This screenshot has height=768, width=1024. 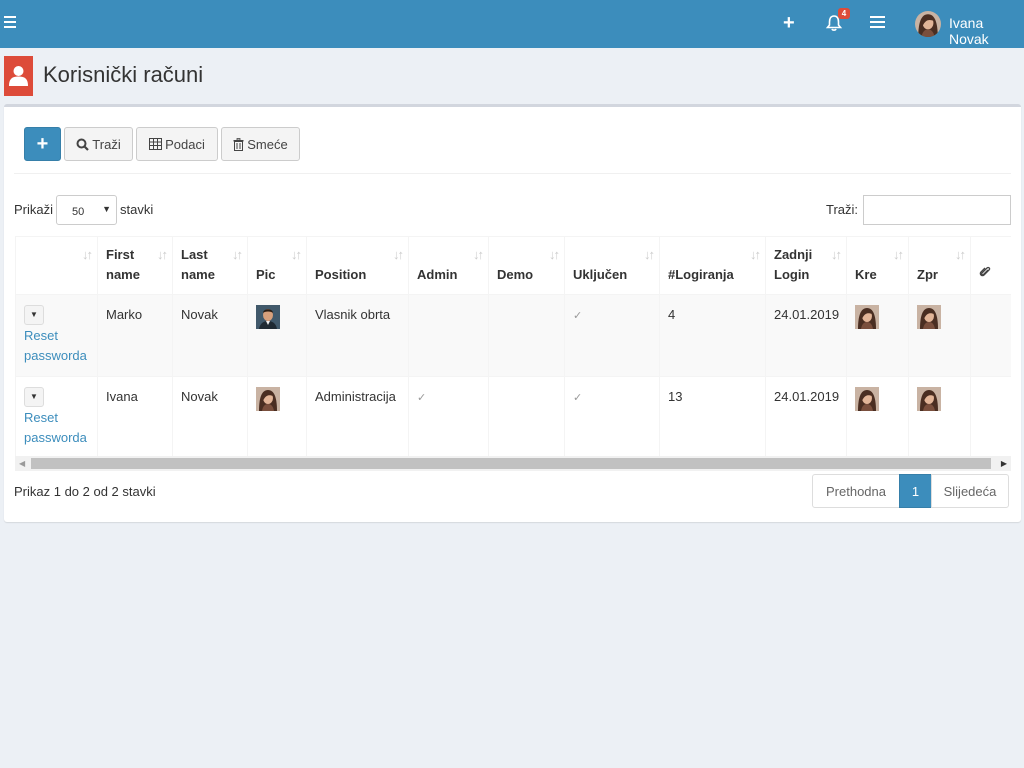 What do you see at coordinates (135, 335) in the screenshot?
I see `first-name-cell: Marko` at bounding box center [135, 335].